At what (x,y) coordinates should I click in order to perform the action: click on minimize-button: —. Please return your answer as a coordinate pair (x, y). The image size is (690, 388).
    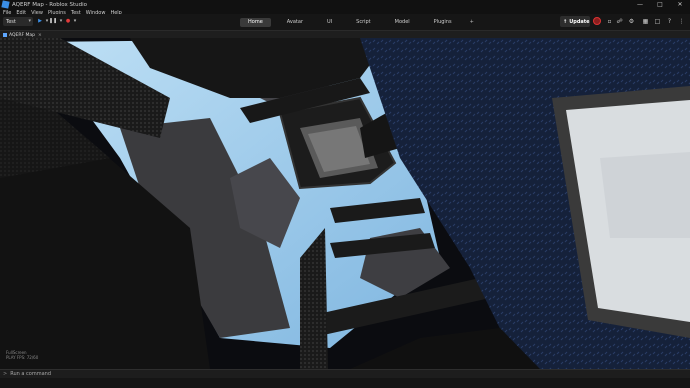
    Looking at the image, I should click on (640, 4).